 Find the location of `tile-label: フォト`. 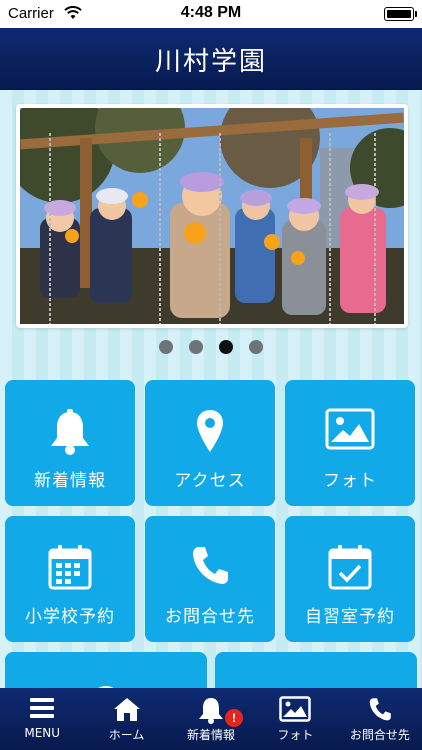

tile-label: フォト is located at coordinates (350, 481).